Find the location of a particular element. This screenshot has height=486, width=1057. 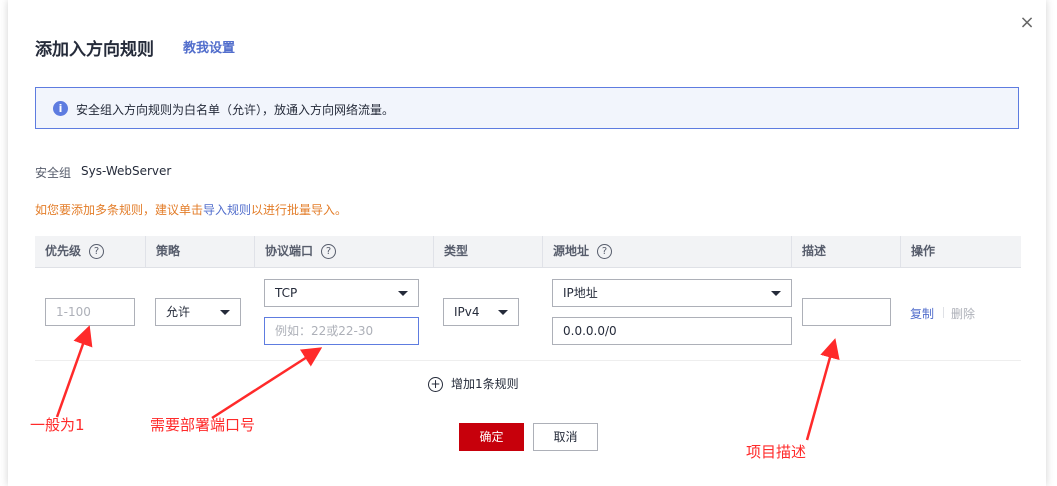

batch-import-tip: 如您要添加多条规则，建议单击导入规则以进行批量导入。 is located at coordinates (191, 209).